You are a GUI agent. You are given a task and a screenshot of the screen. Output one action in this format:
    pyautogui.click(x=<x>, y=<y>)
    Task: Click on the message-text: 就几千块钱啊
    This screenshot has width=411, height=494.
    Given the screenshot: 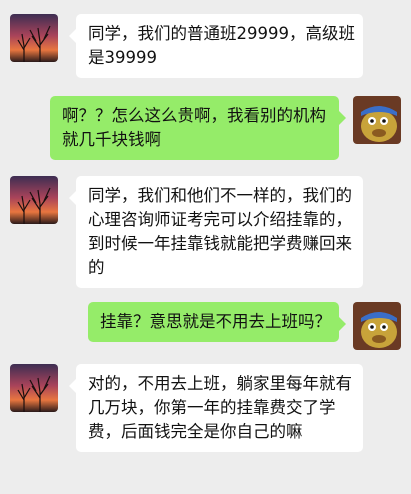 What is the action you would take?
    pyautogui.click(x=111, y=139)
    